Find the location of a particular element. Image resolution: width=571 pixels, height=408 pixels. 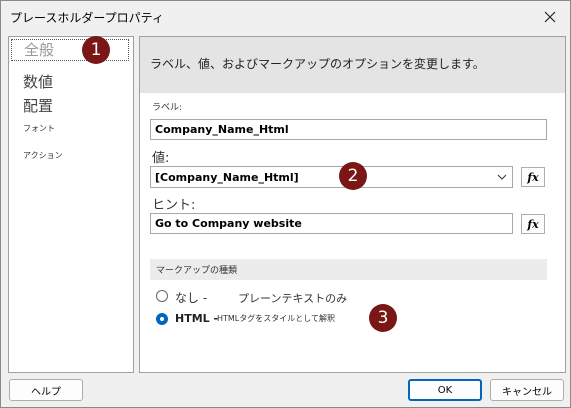

hint-caption: ヒント: is located at coordinates (174, 205).